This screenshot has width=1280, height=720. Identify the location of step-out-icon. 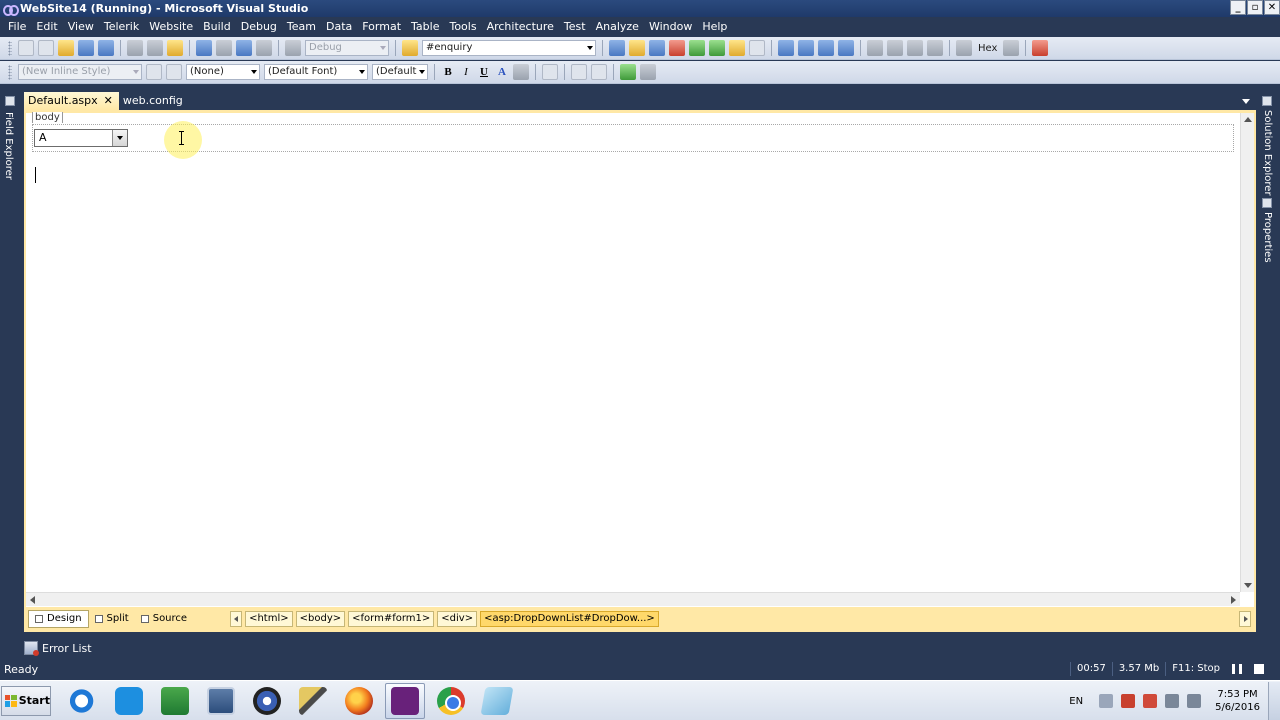
(935, 48).